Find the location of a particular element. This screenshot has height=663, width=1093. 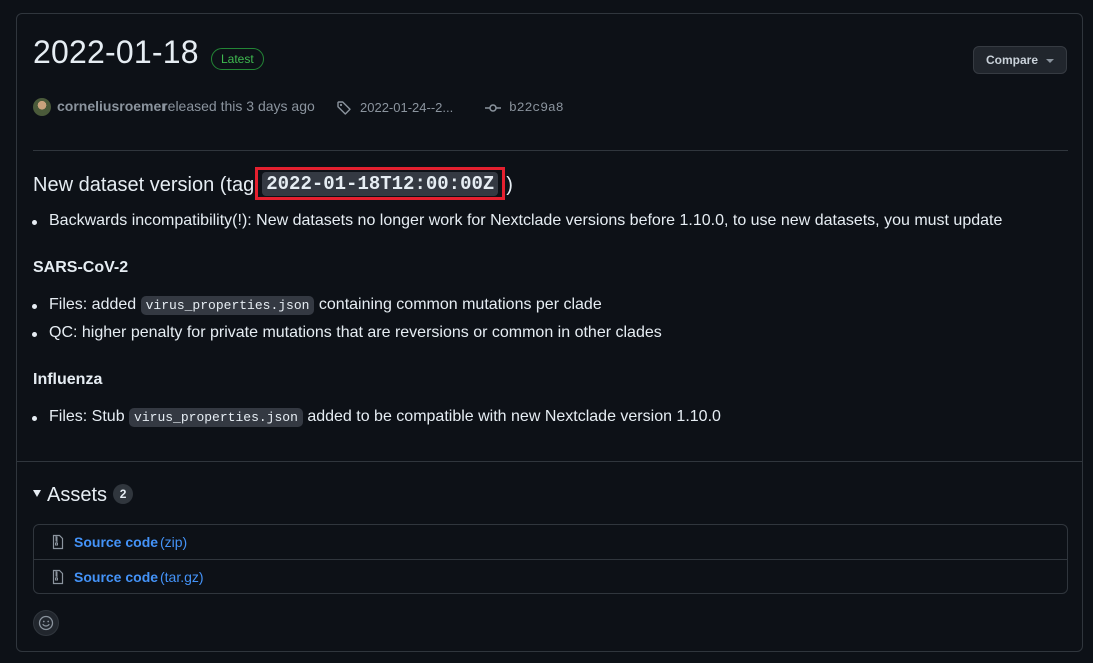

avatar is located at coordinates (42, 107).